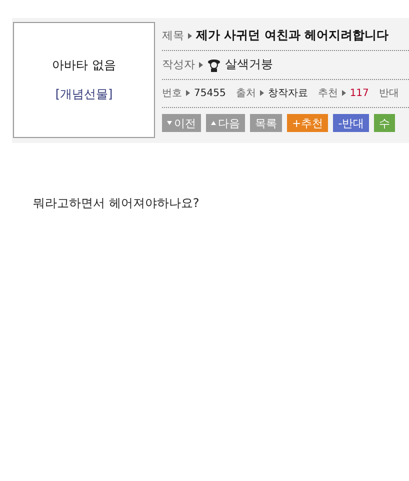  I want to click on writer-name: 살색거붕, so click(249, 65).